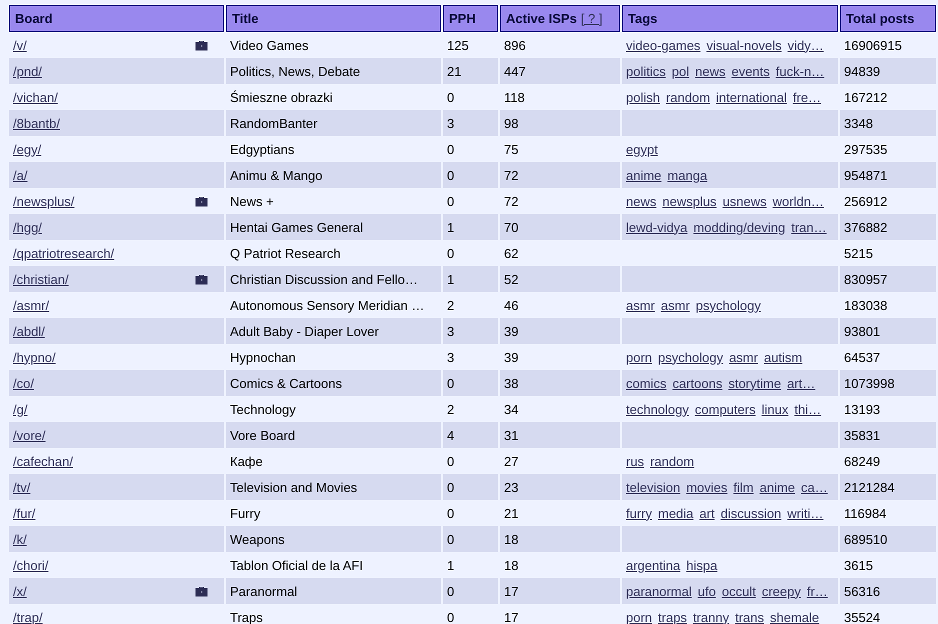 The width and height of the screenshot is (938, 624). What do you see at coordinates (24, 513) in the screenshot?
I see `board-link: /fur/` at bounding box center [24, 513].